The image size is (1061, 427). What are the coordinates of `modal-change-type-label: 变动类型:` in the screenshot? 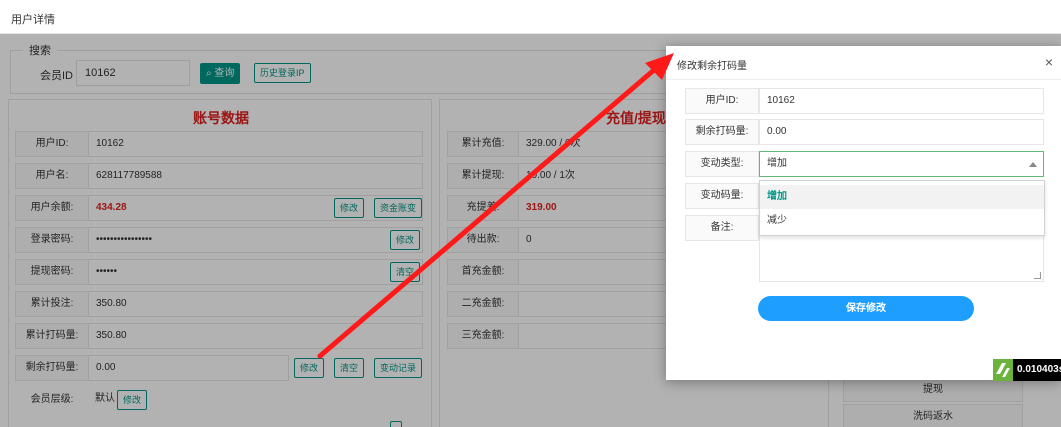 It's located at (722, 164).